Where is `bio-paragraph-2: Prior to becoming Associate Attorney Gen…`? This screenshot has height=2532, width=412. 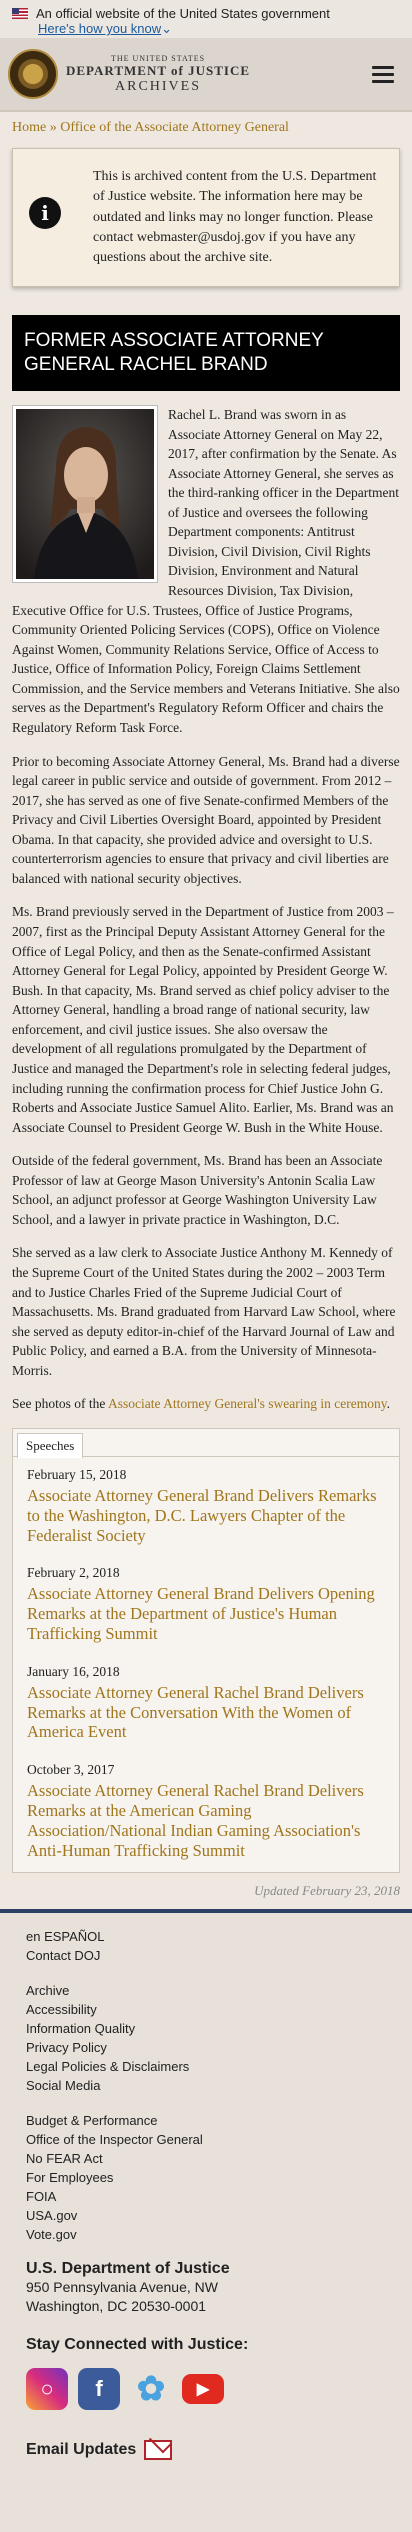 bio-paragraph-2: Prior to becoming Associate Attorney Gen… is located at coordinates (206, 819).